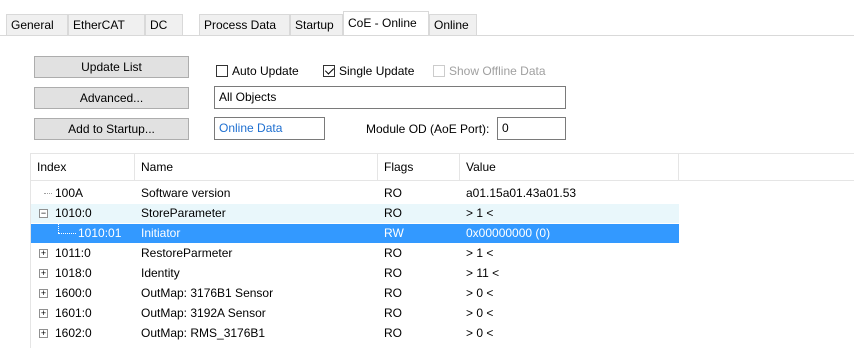 The width and height of the screenshot is (854, 348). What do you see at coordinates (390, 97) in the screenshot?
I see `object-filter-field: All Objects` at bounding box center [390, 97].